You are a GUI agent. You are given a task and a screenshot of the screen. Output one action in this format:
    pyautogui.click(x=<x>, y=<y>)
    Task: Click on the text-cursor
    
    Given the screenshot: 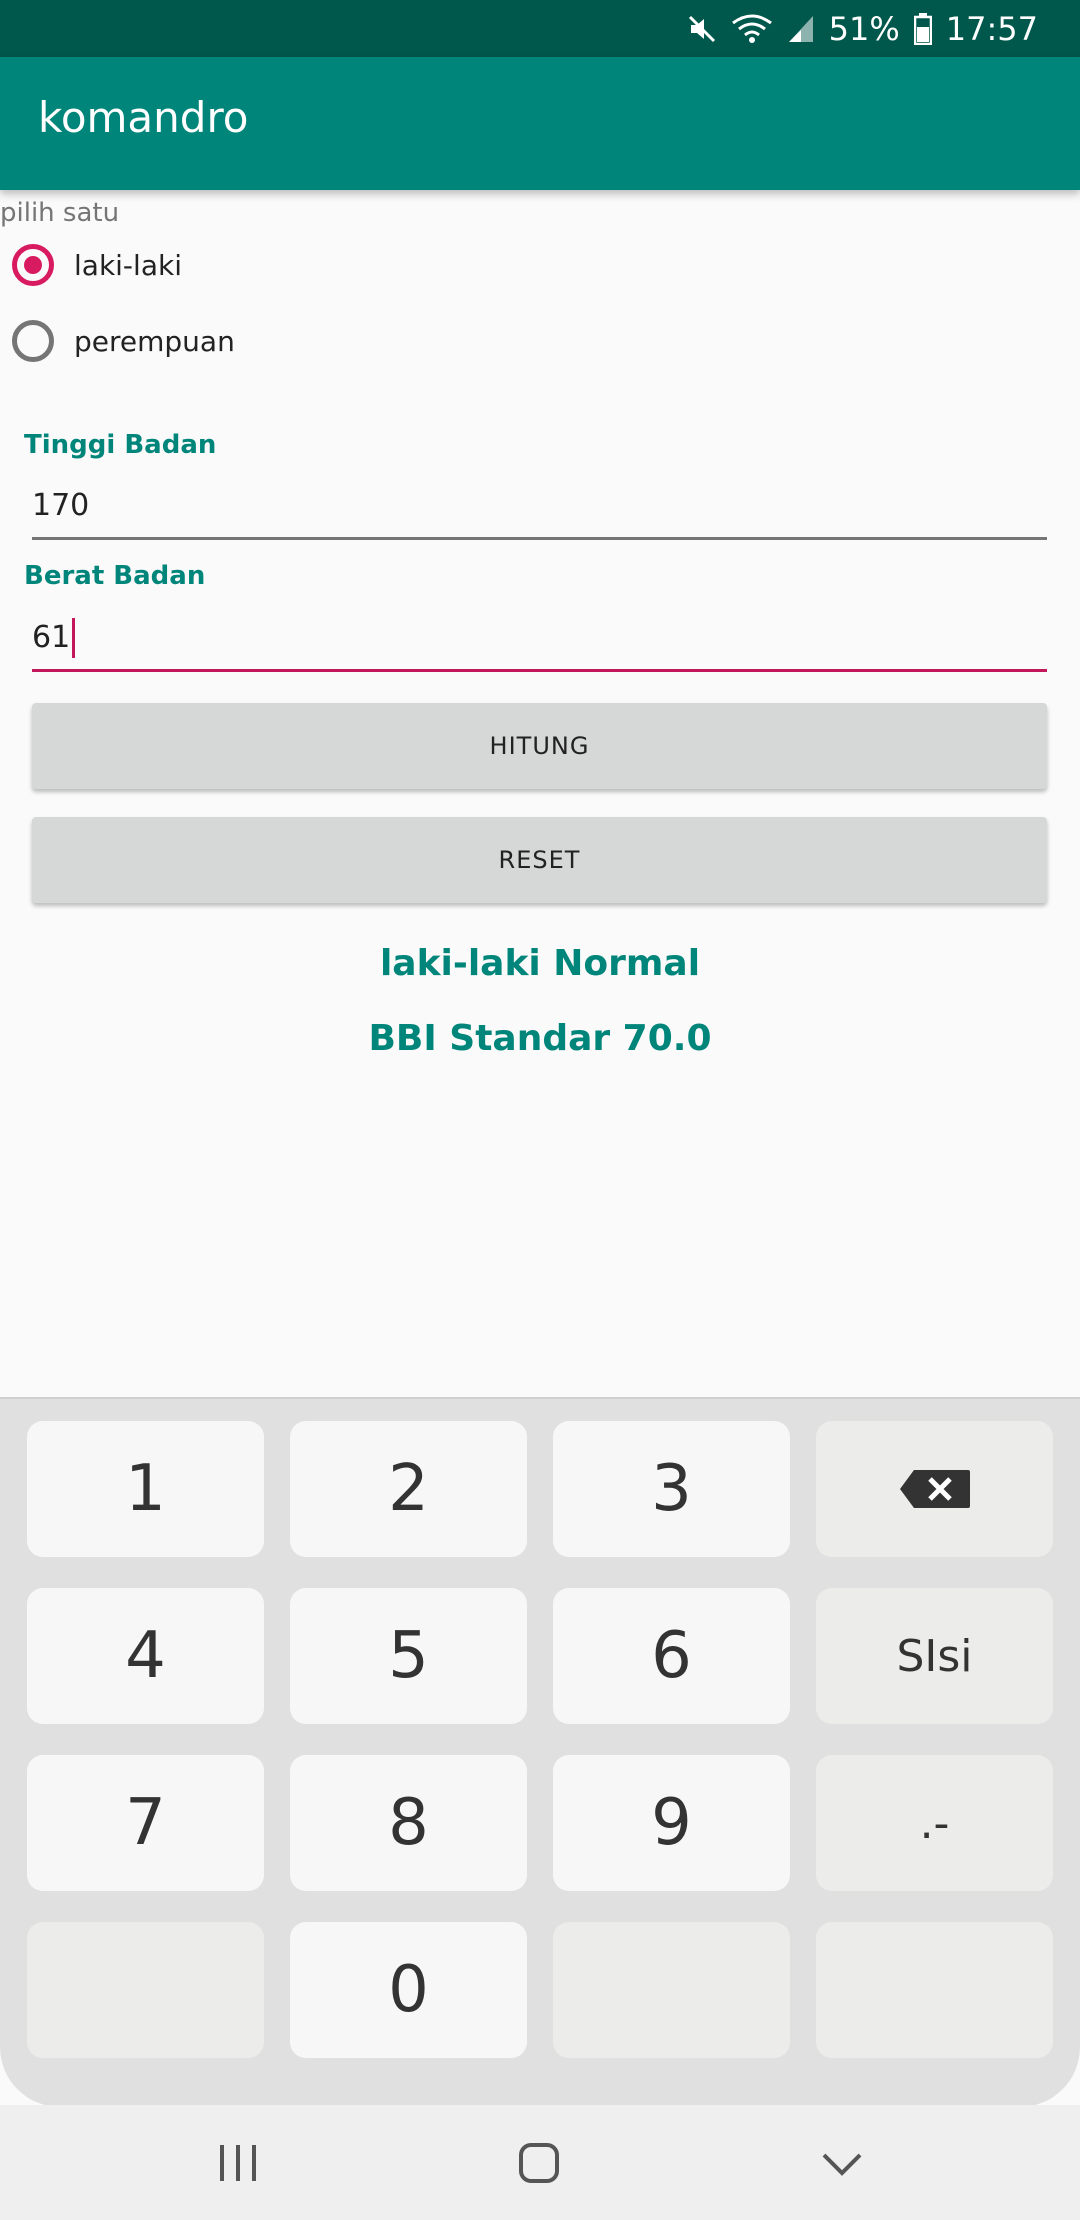 What is the action you would take?
    pyautogui.click(x=74, y=637)
    